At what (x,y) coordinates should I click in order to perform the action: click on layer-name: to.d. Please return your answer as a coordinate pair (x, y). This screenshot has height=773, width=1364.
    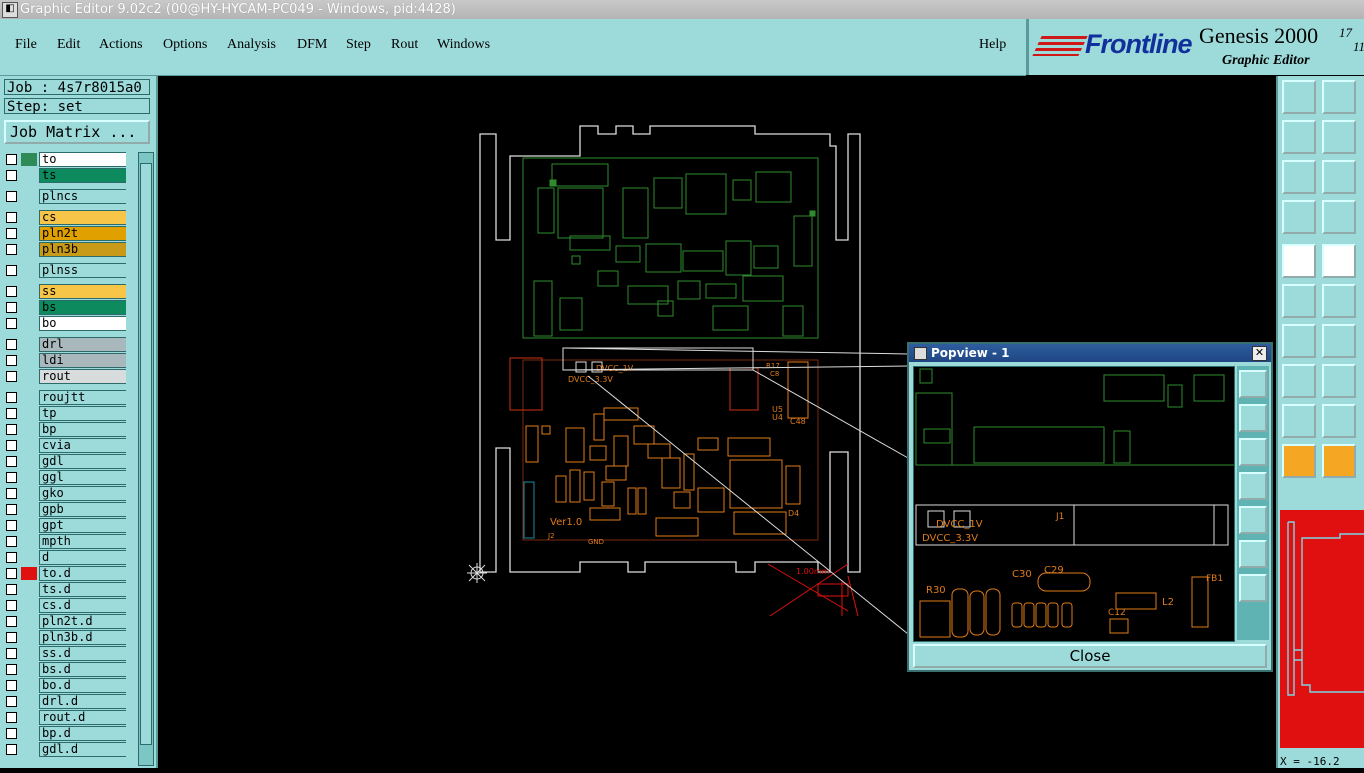
    Looking at the image, I should click on (82, 573).